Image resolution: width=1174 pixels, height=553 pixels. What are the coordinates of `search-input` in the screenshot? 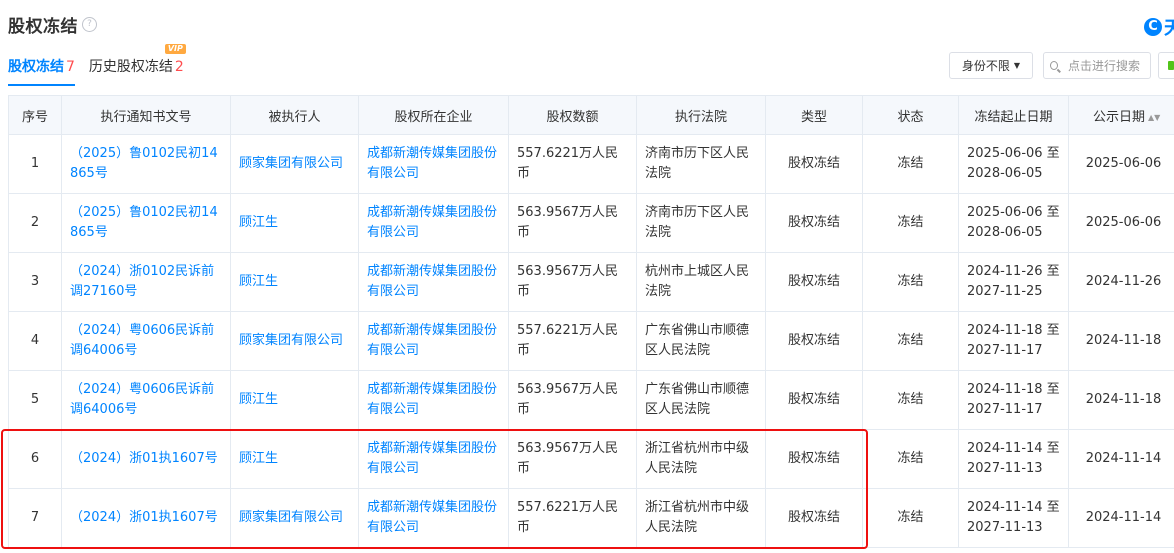 It's located at (1108, 65).